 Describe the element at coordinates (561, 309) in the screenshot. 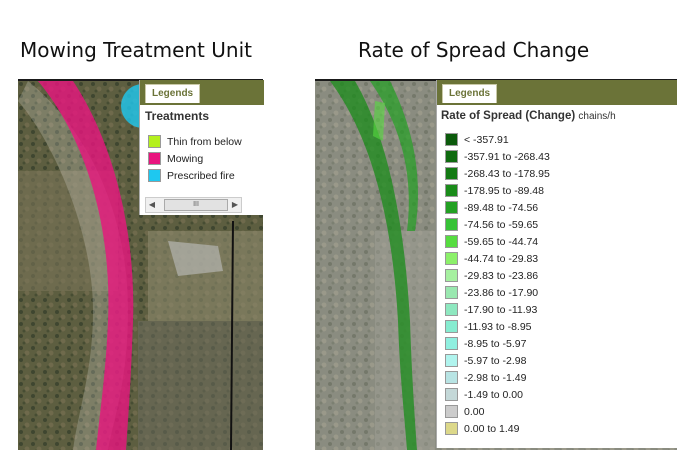

I see `legend-item: -17.90 to -11.93` at that location.